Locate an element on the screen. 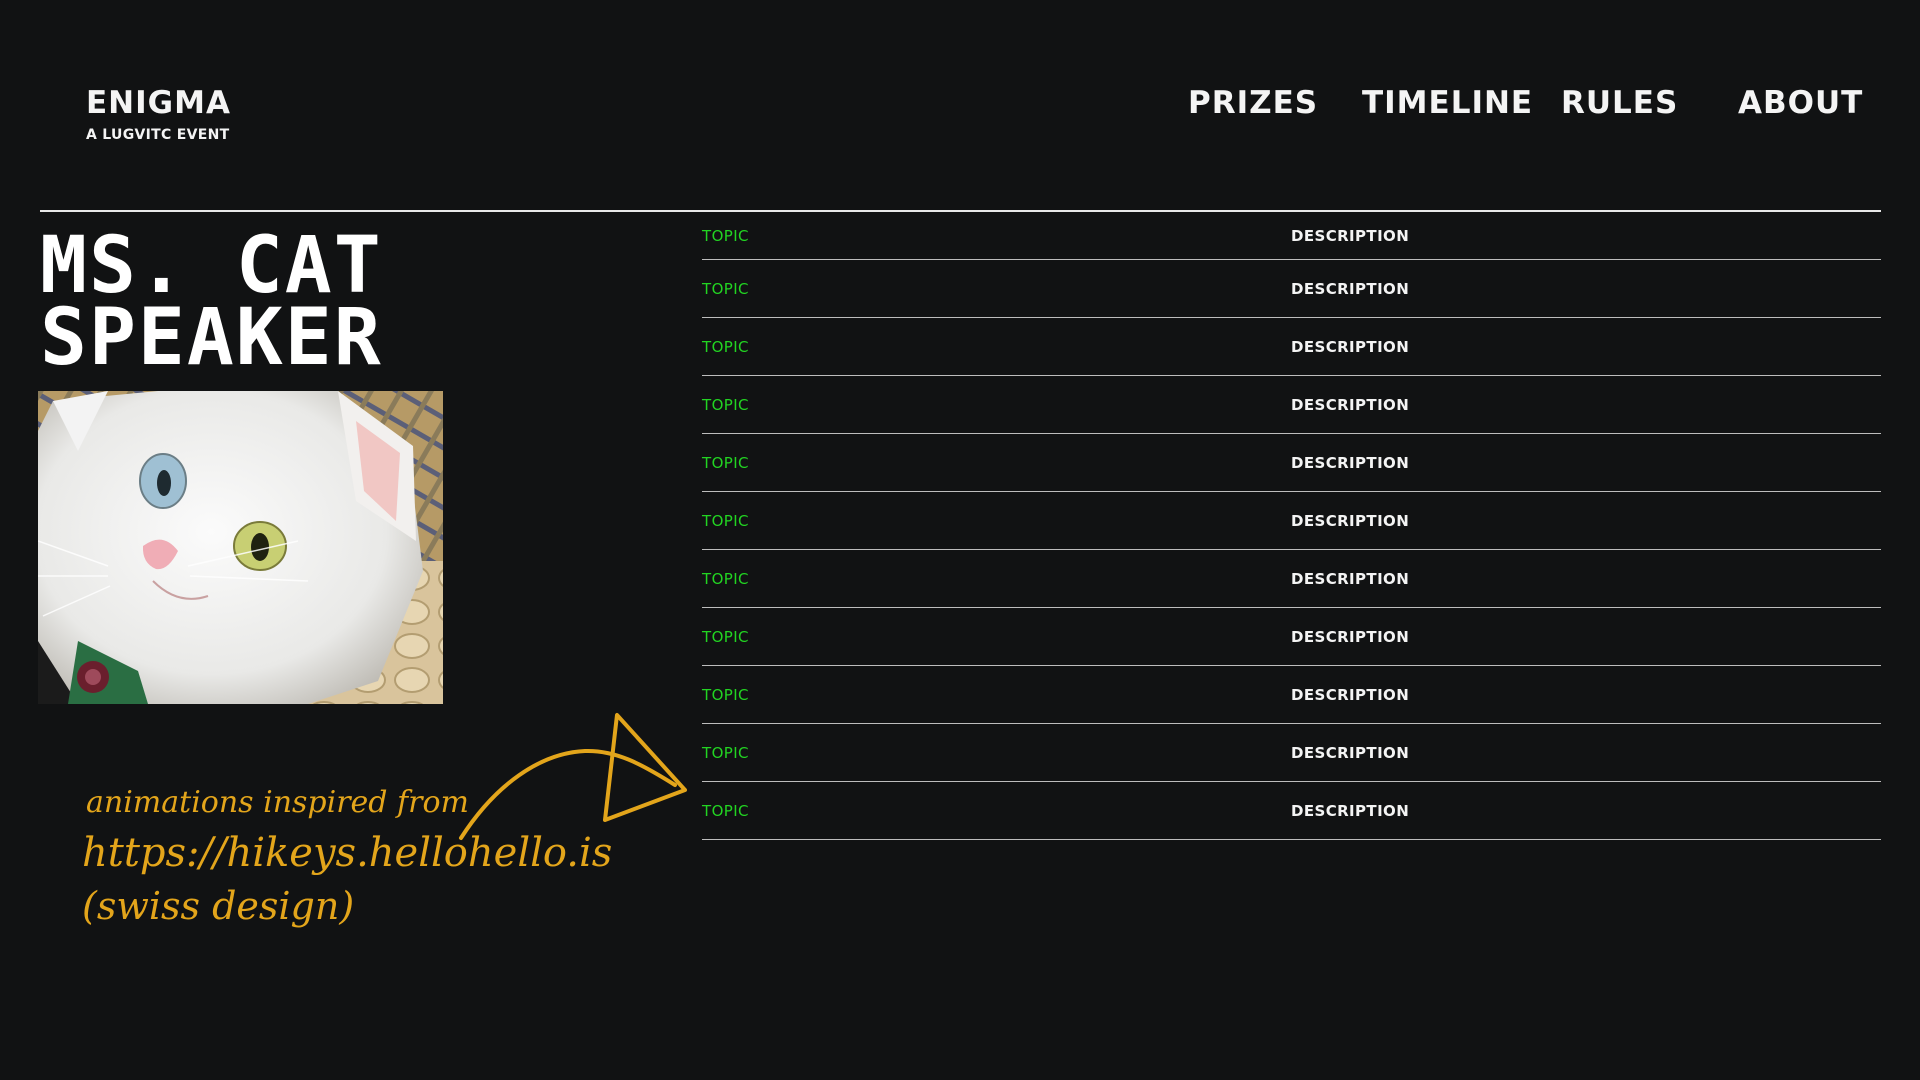  nav-timeline: TIMELINE is located at coordinates (1447, 103).